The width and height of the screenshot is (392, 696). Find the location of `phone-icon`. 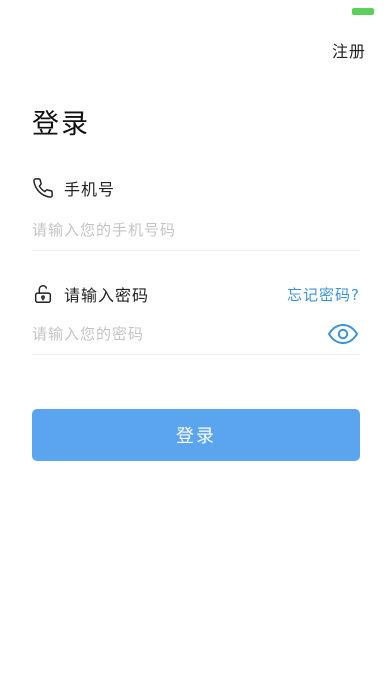

phone-icon is located at coordinates (43, 188).